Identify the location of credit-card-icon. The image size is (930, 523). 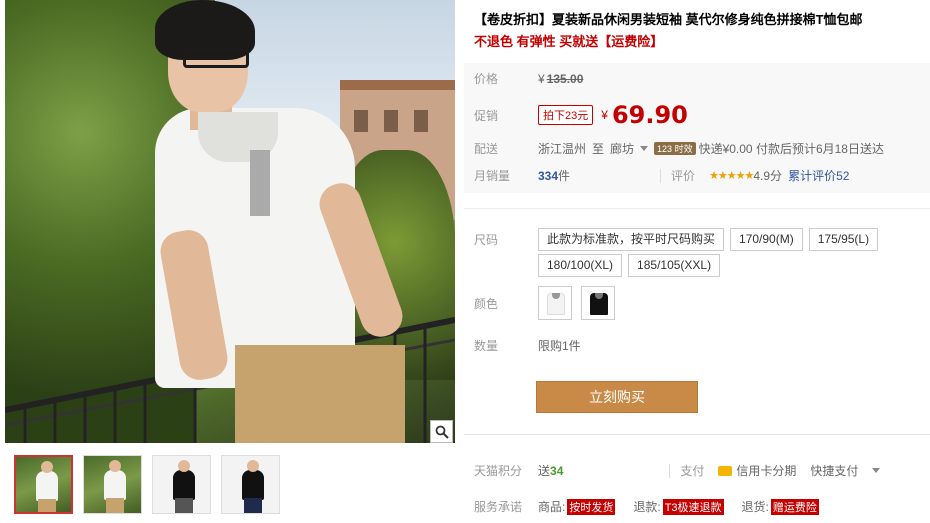
(725, 470).